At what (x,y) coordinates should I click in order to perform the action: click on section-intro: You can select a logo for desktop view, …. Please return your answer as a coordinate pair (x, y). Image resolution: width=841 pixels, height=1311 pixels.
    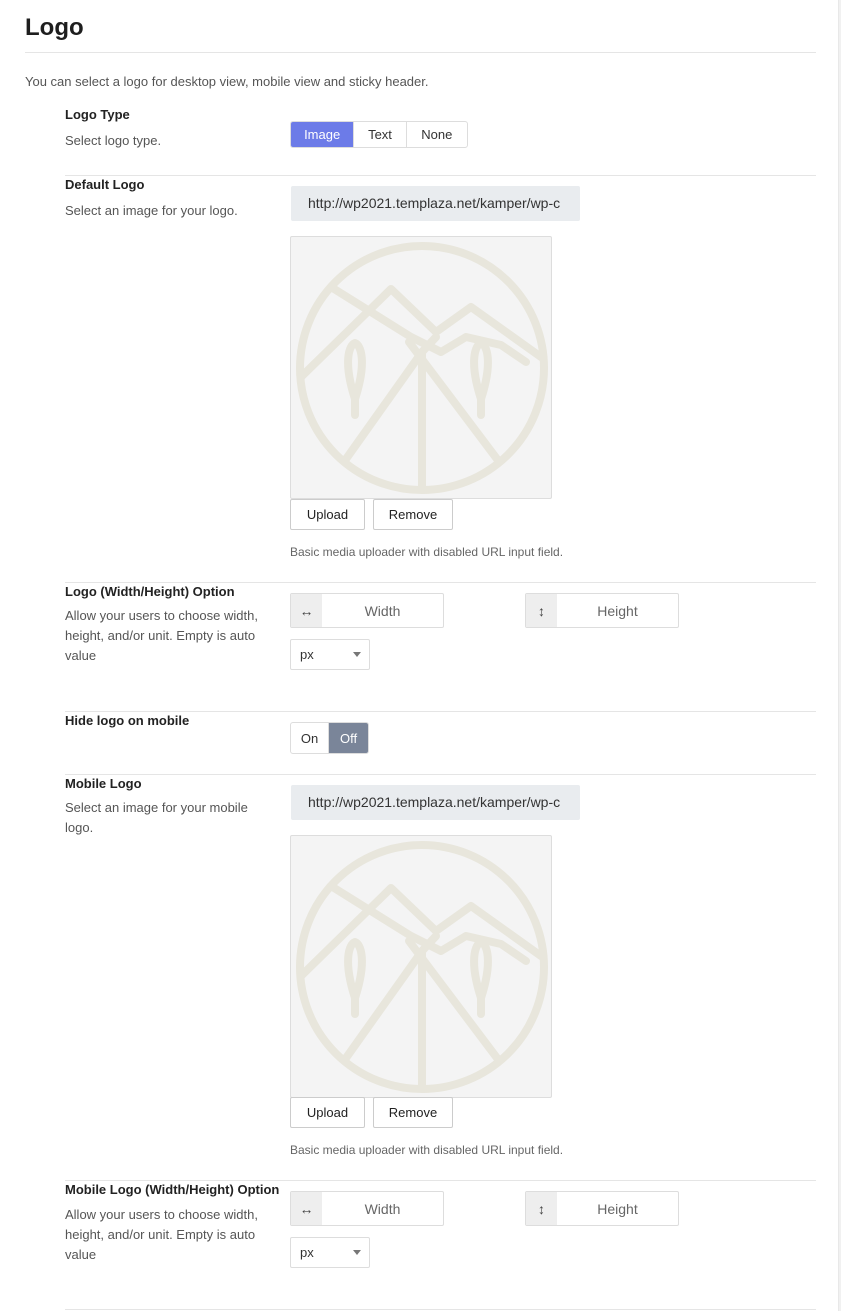
    Looking at the image, I should click on (227, 81).